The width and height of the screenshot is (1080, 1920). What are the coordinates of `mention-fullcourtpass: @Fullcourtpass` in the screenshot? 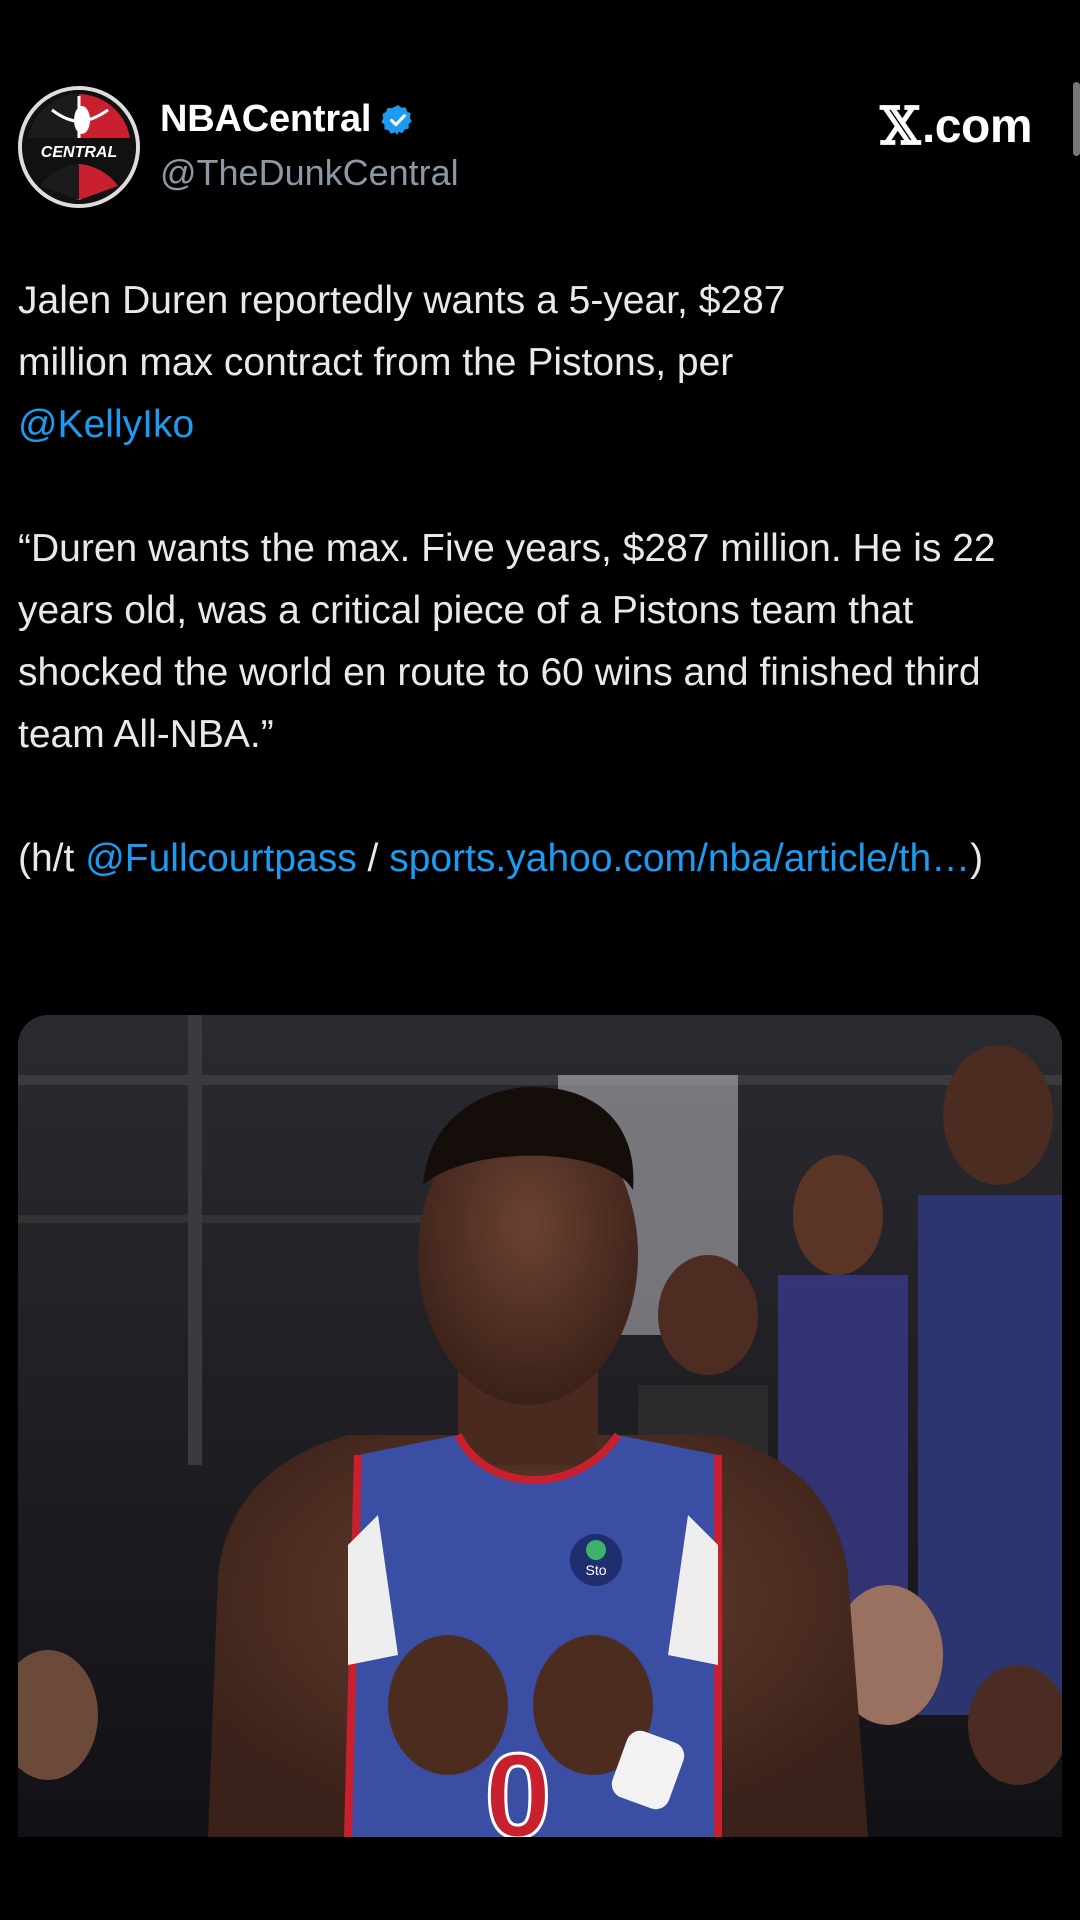 It's located at (221, 858).